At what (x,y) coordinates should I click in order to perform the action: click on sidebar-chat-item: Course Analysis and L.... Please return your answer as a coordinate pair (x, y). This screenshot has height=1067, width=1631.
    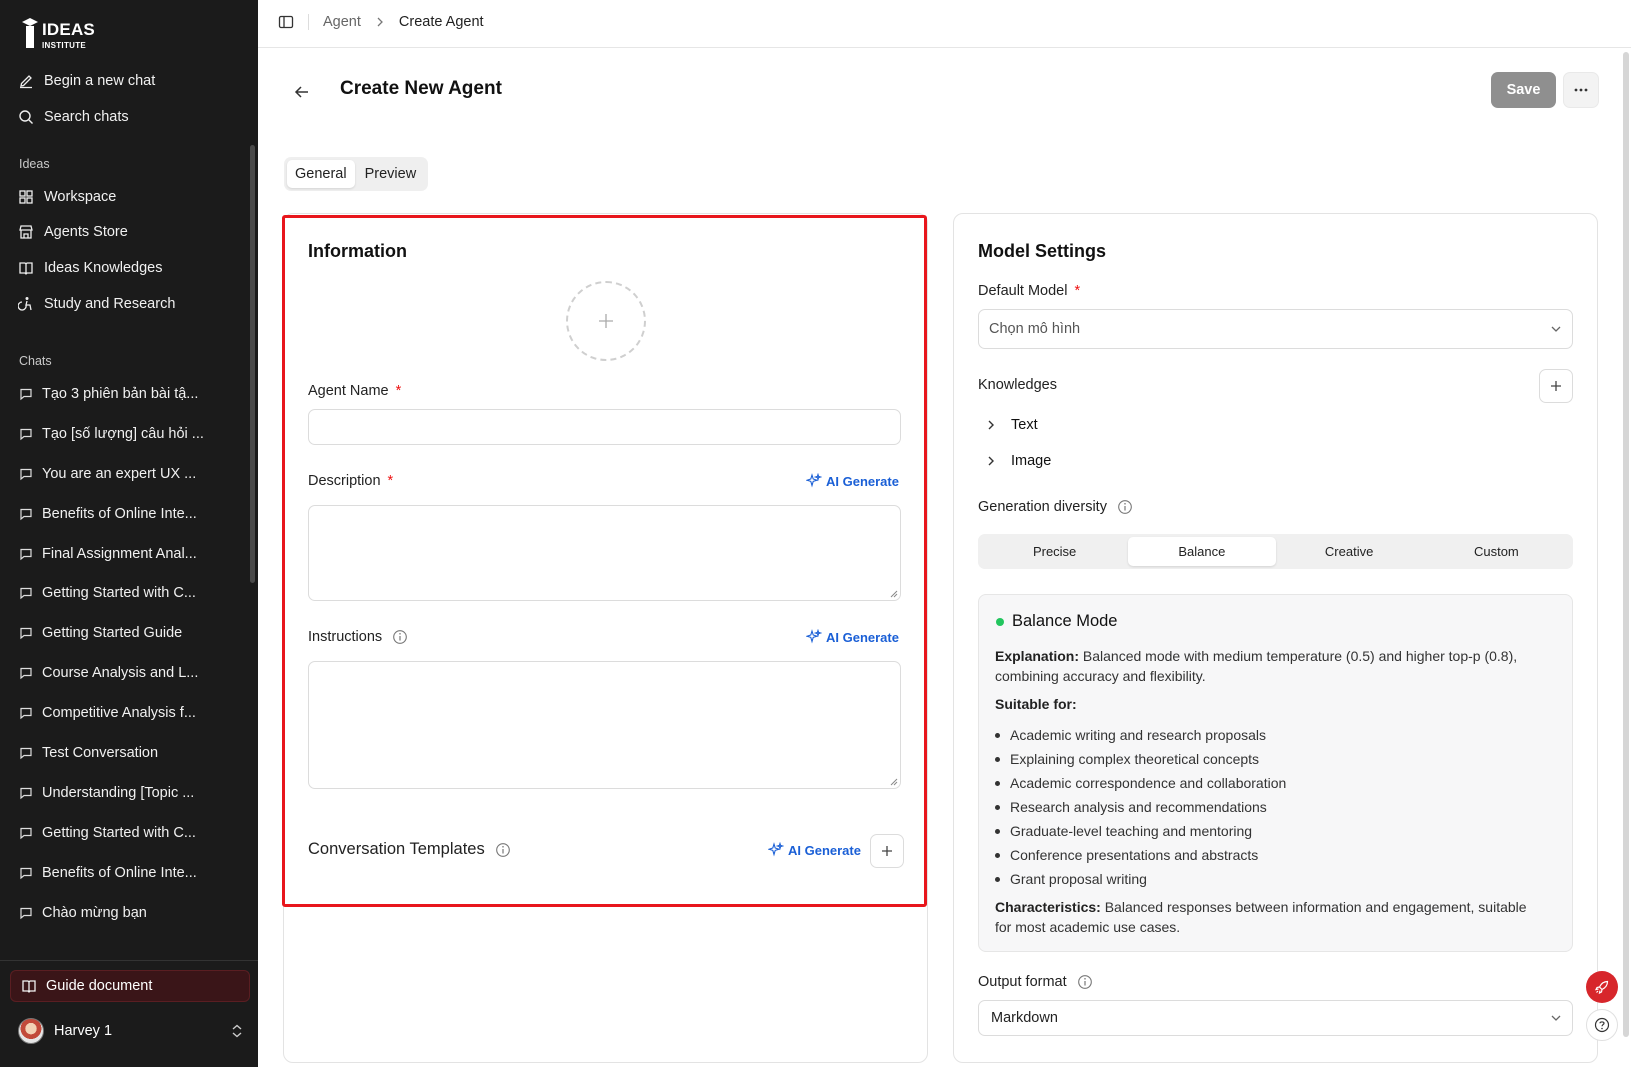
    Looking at the image, I should click on (121, 673).